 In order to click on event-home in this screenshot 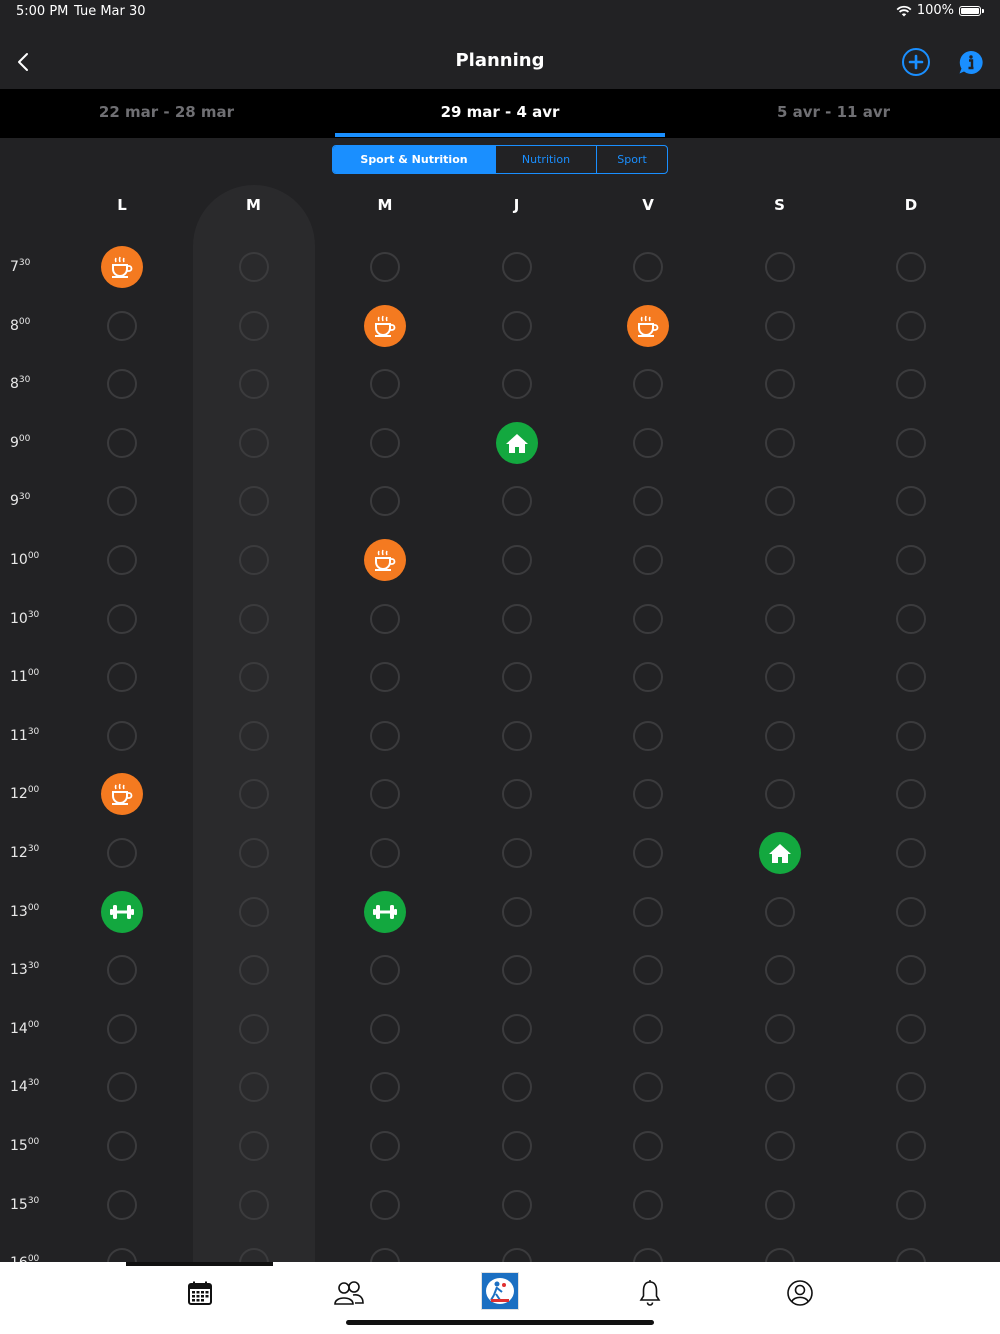, I will do `click(516, 442)`.